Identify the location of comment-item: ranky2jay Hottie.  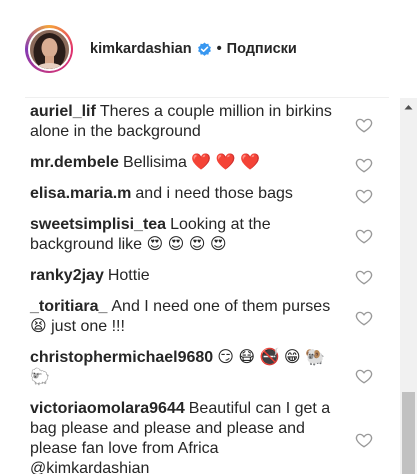
(183, 276).